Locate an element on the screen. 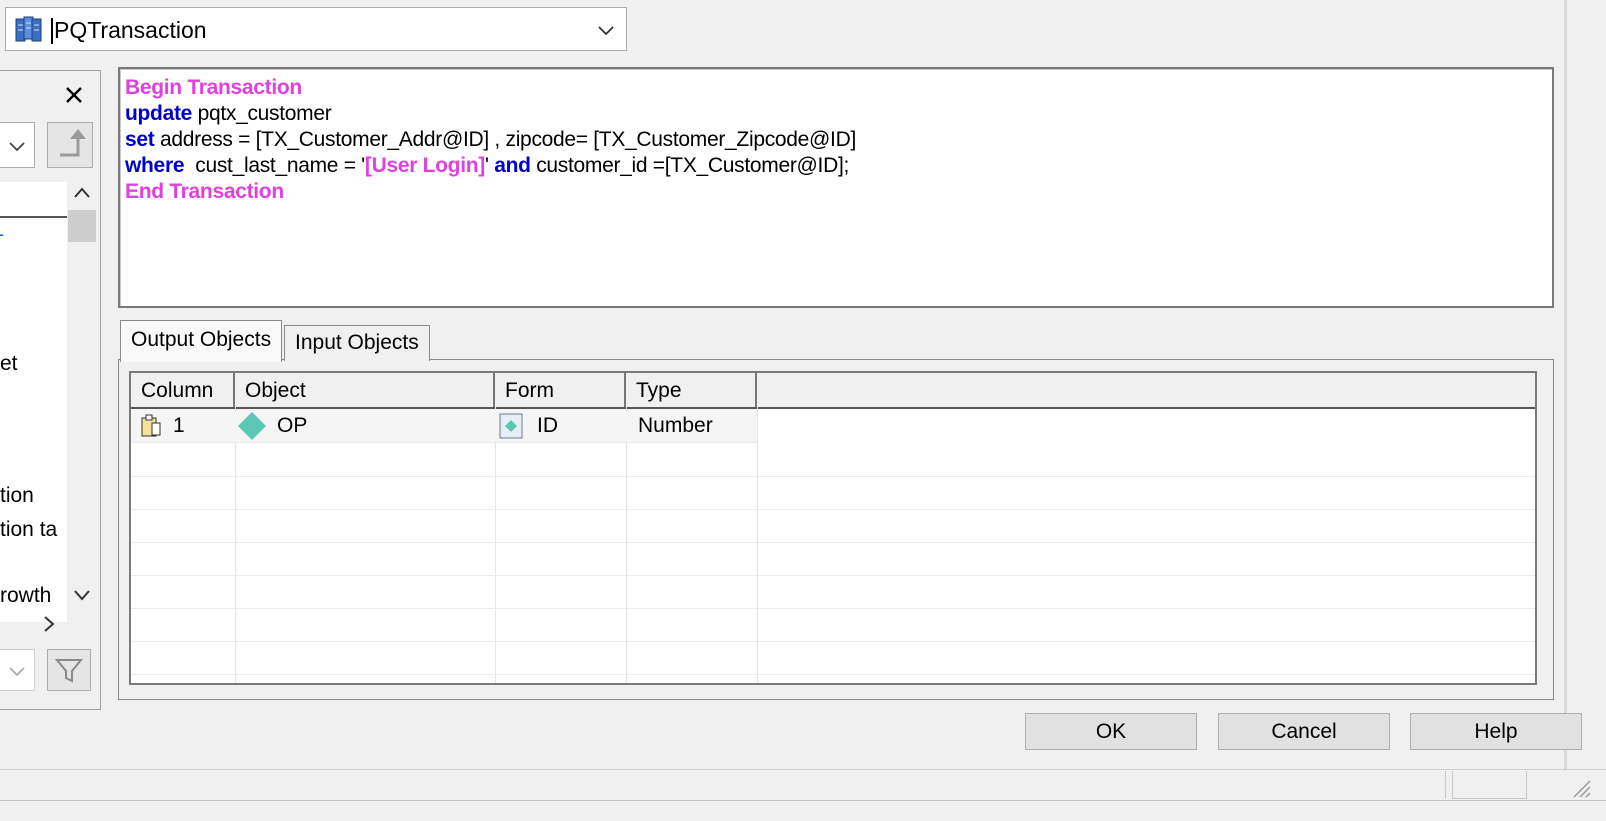 The height and width of the screenshot is (821, 1606). sql-text: customer_id =[TX_Customer@ID]; is located at coordinates (690, 165).